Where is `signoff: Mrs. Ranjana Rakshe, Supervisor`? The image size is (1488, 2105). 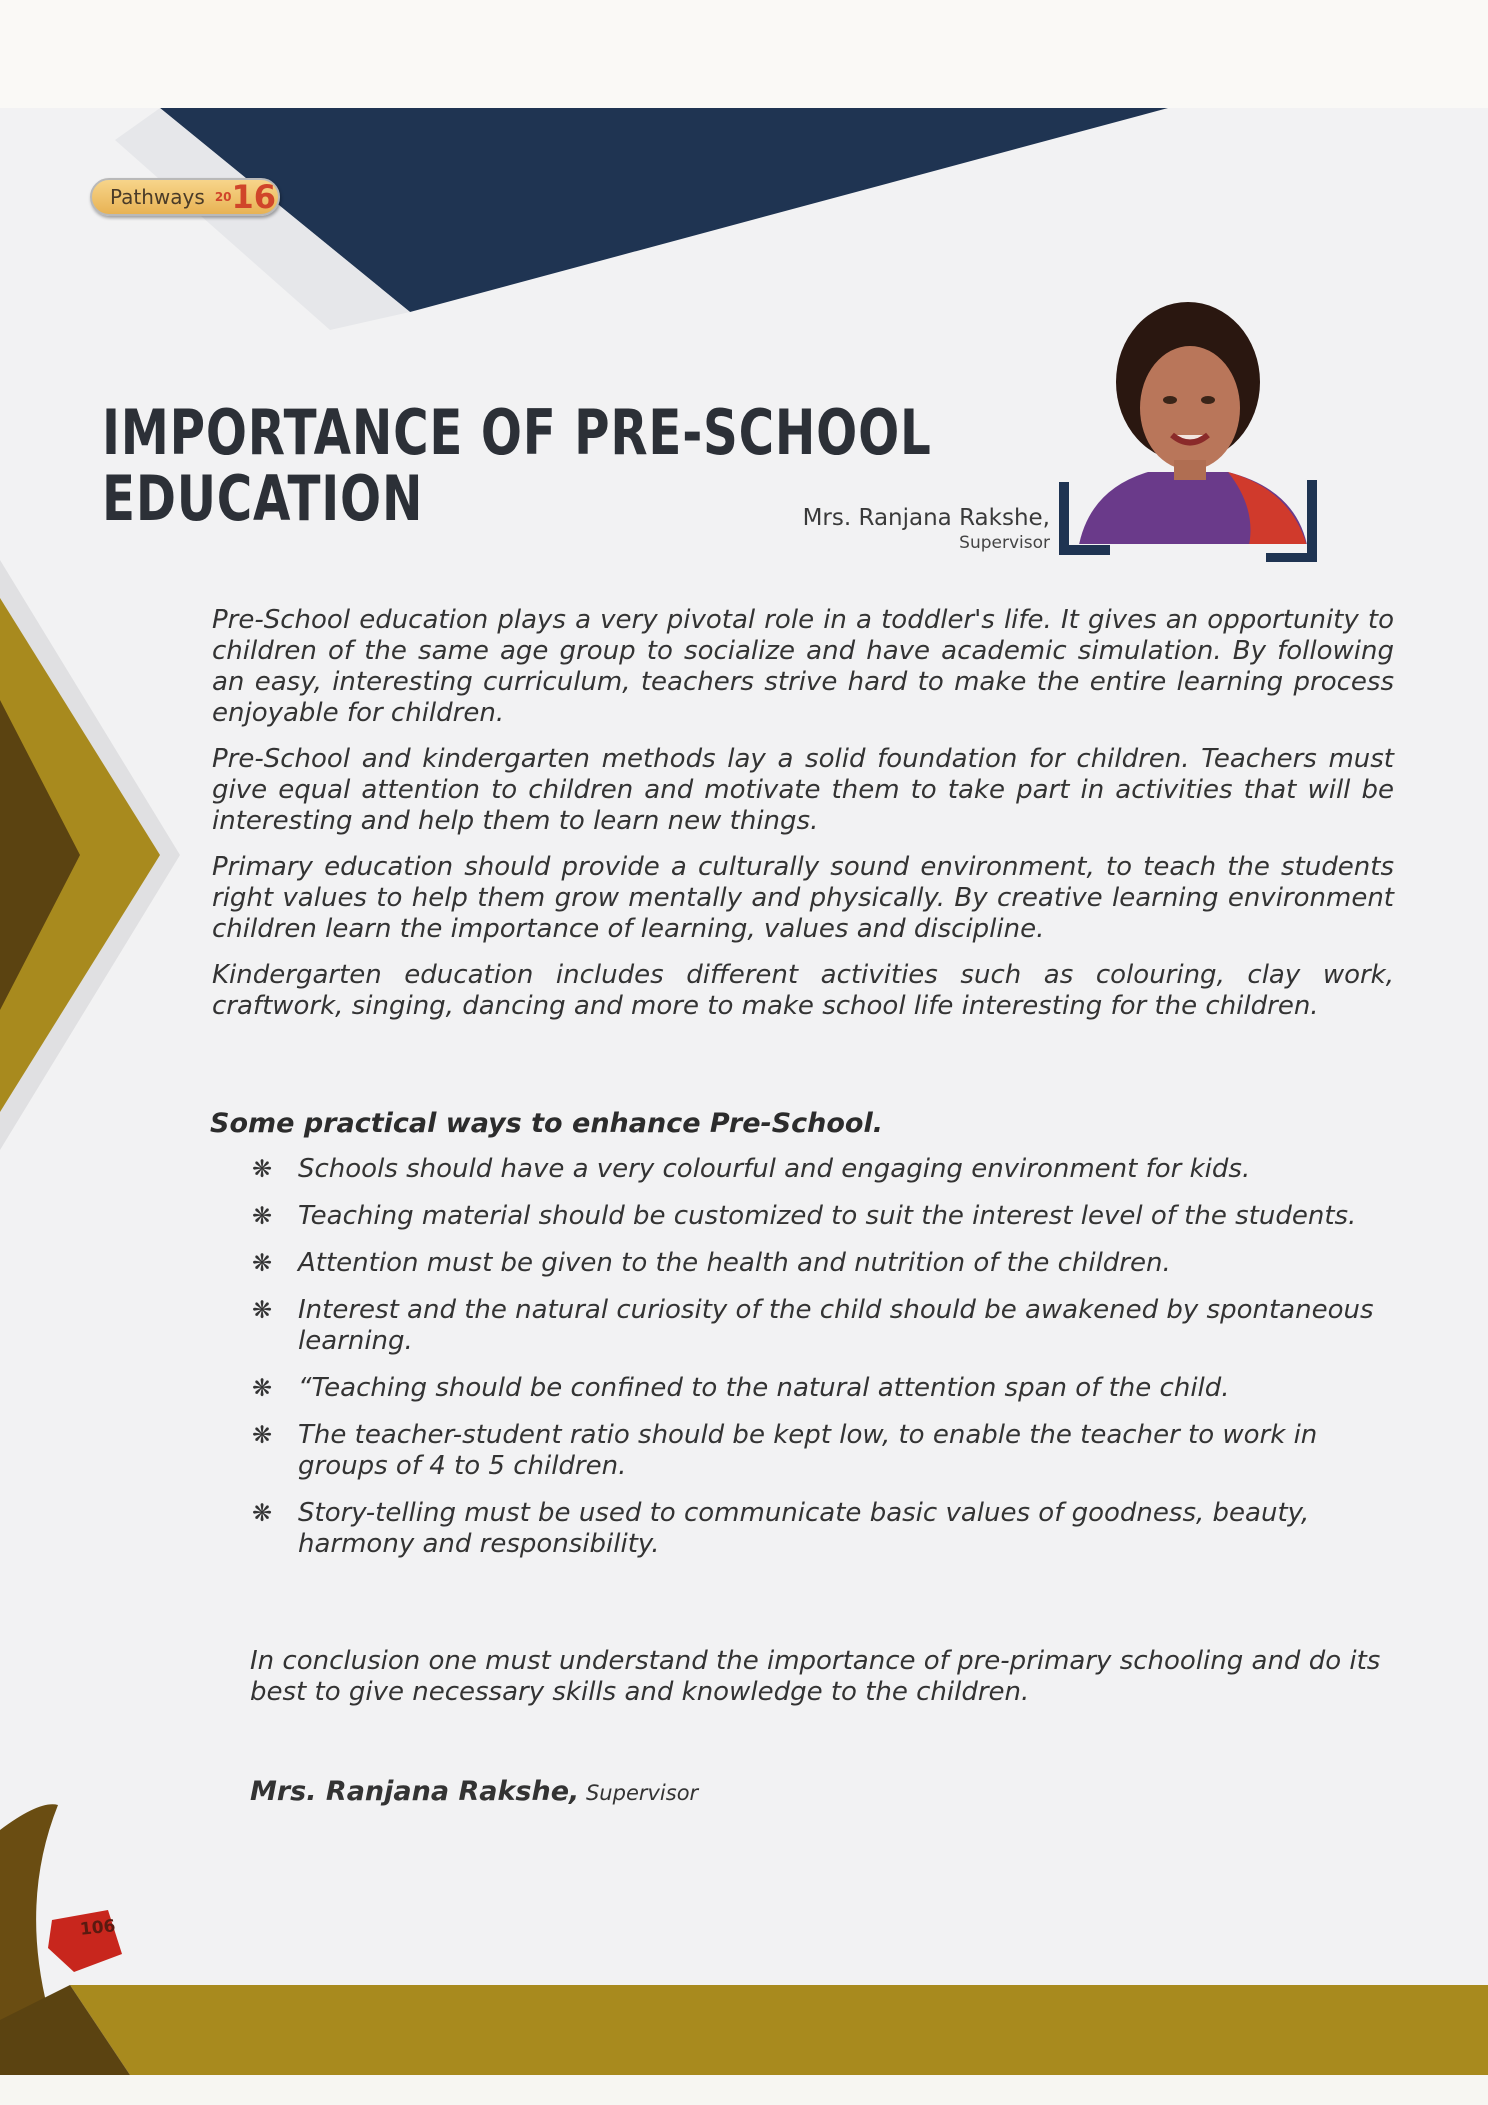 signoff: Mrs. Ranjana Rakshe, Supervisor is located at coordinates (474, 1791).